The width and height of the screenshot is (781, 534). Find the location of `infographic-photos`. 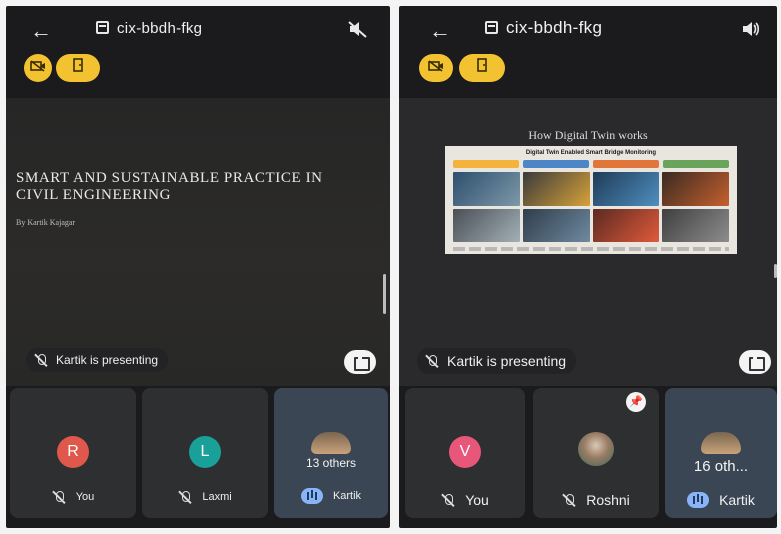

infographic-photos is located at coordinates (591, 207).